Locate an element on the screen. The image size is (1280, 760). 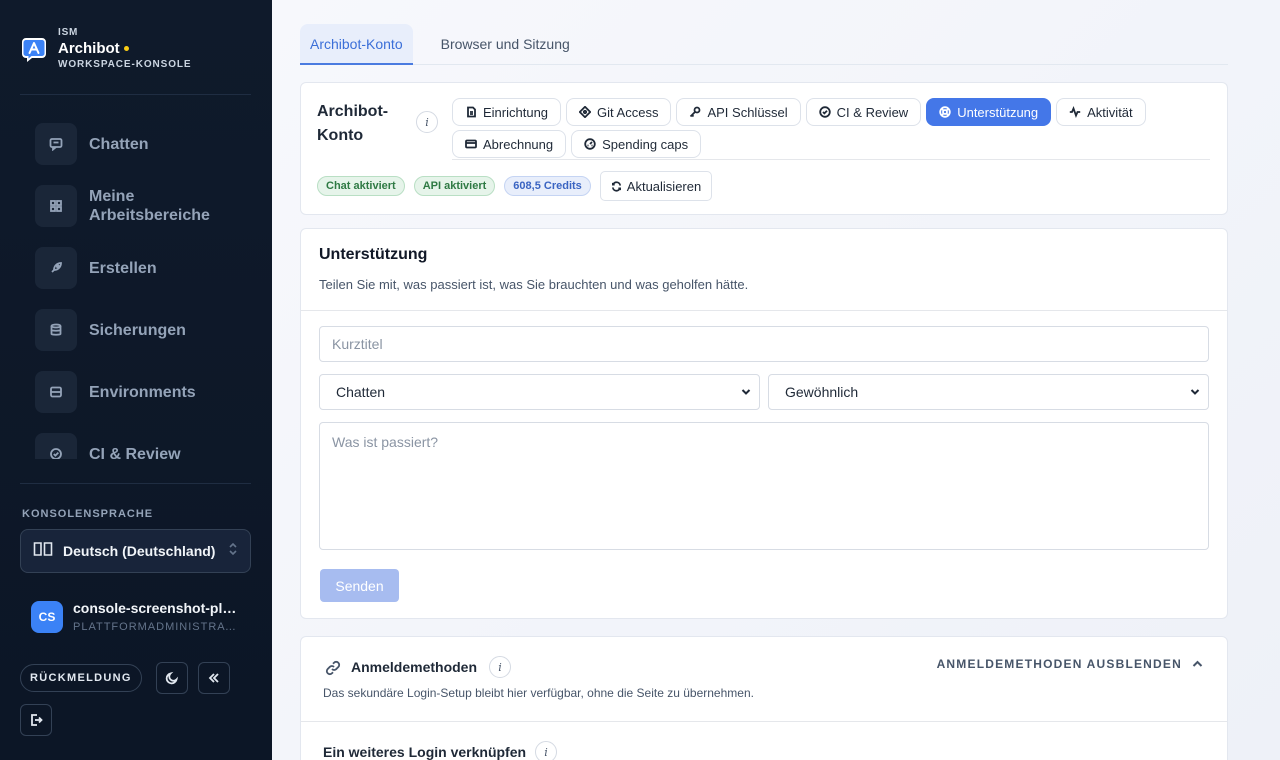
pill-label: Spending caps is located at coordinates (645, 144).